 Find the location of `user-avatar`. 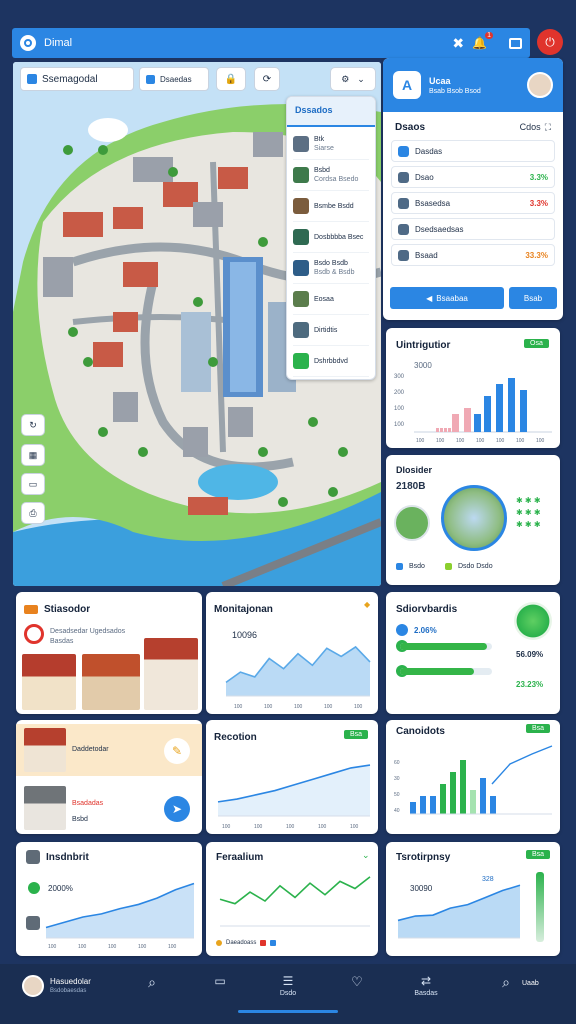

user-avatar is located at coordinates (33, 986).